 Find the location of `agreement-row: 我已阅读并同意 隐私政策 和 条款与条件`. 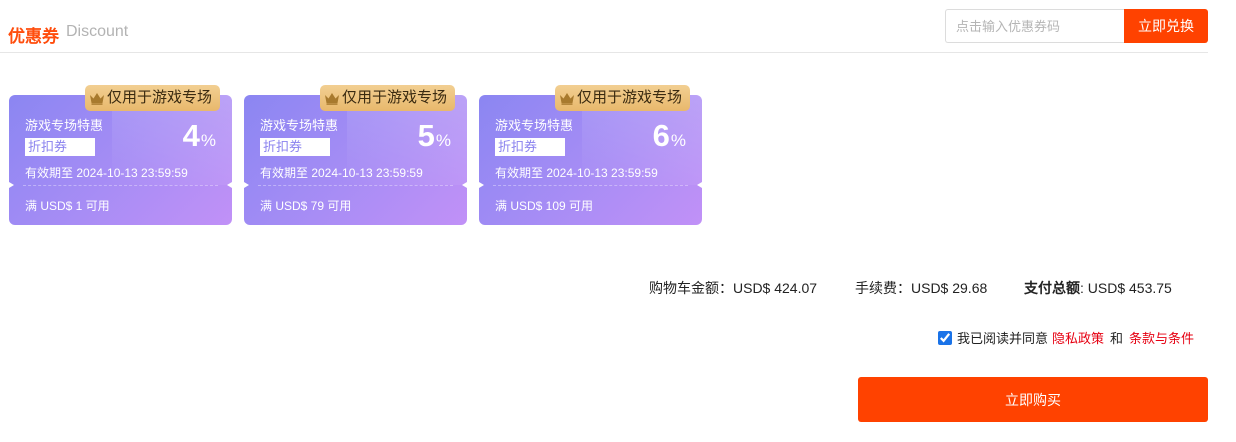

agreement-row: 我已阅读并同意 隐私政策 和 条款与条件 is located at coordinates (1068, 337).